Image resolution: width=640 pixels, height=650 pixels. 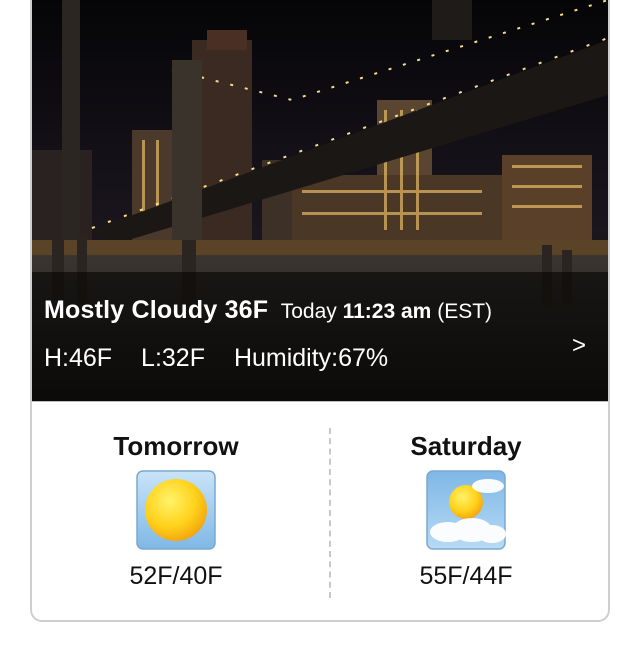 I want to click on forecast-day-saturday: Saturday 55F/44F, so click(x=465, y=510).